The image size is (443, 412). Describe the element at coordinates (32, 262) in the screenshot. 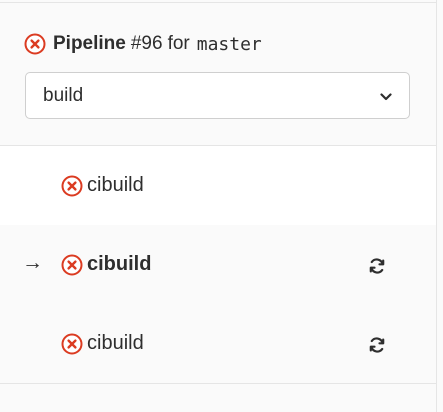

I see `current-job-arrow-icon: →` at that location.